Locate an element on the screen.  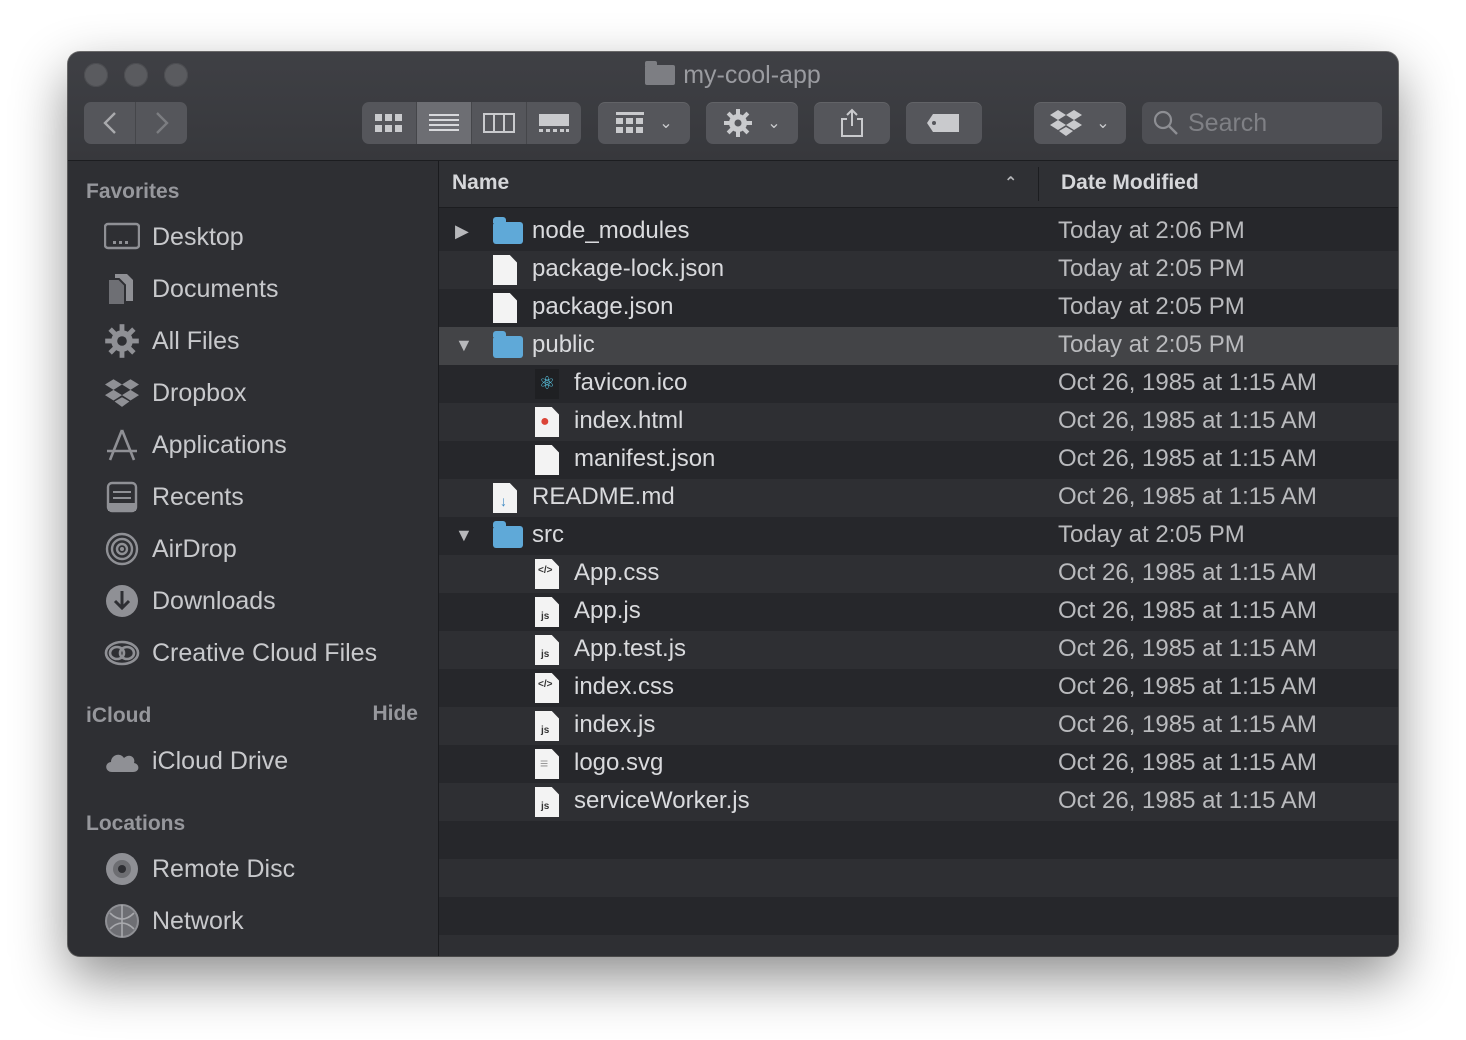
sidebar-item-airdrop: AirDrop is located at coordinates (169, 549).